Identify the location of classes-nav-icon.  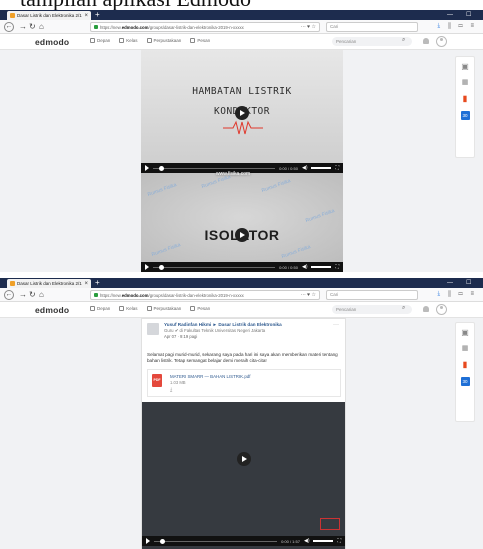
(122, 308).